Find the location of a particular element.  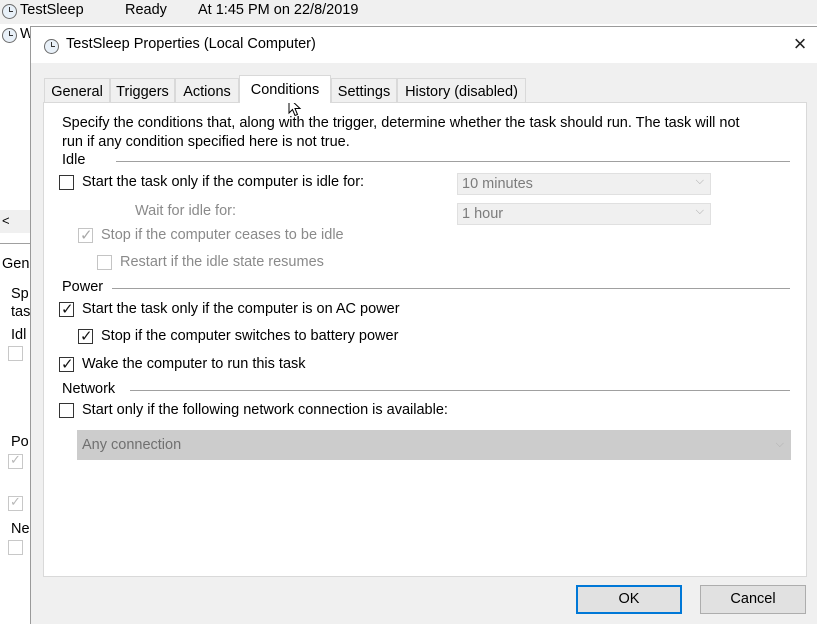

task-name: TestSleep is located at coordinates (52, 10).